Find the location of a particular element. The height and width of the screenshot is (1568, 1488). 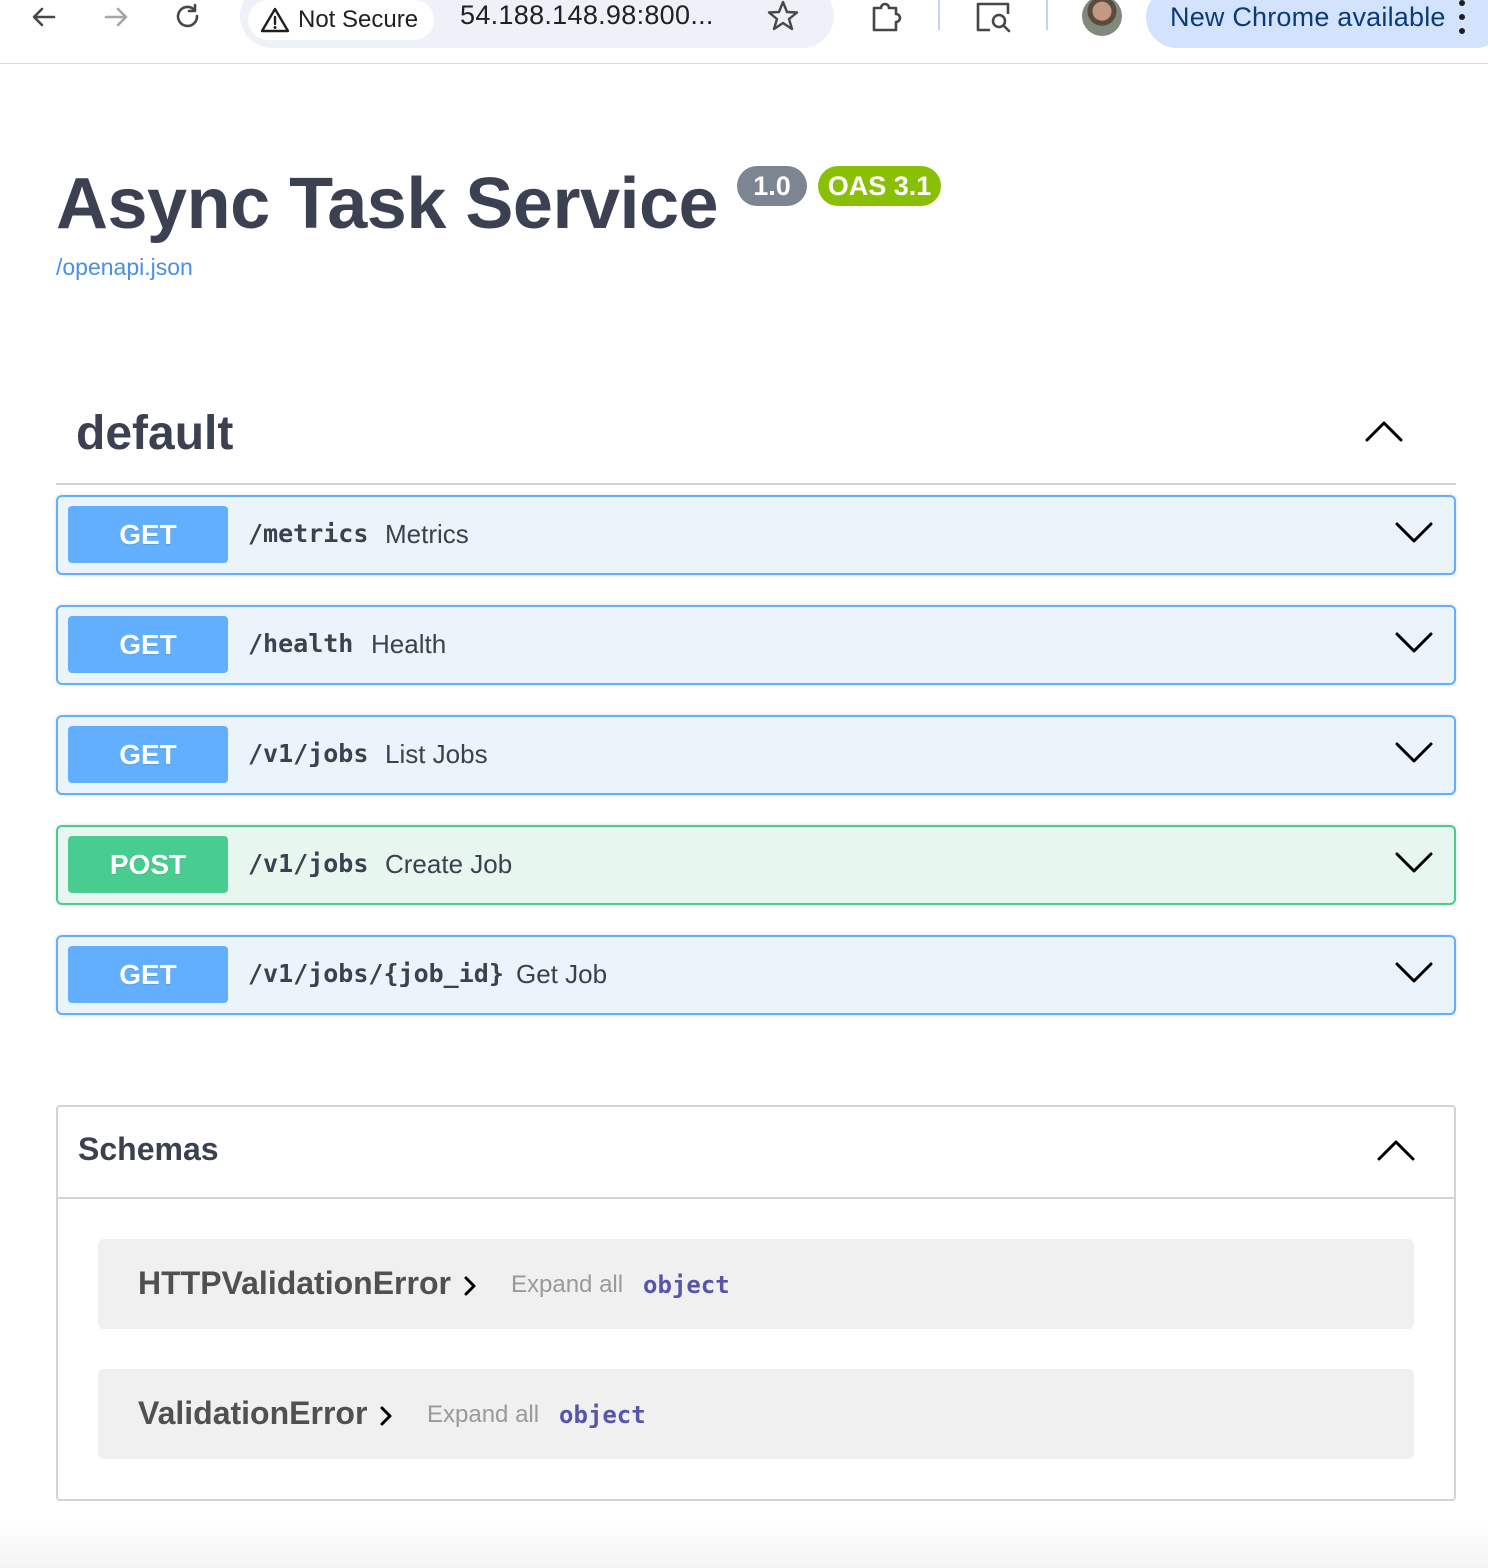

forward-arrow-icon is located at coordinates (116, 17).